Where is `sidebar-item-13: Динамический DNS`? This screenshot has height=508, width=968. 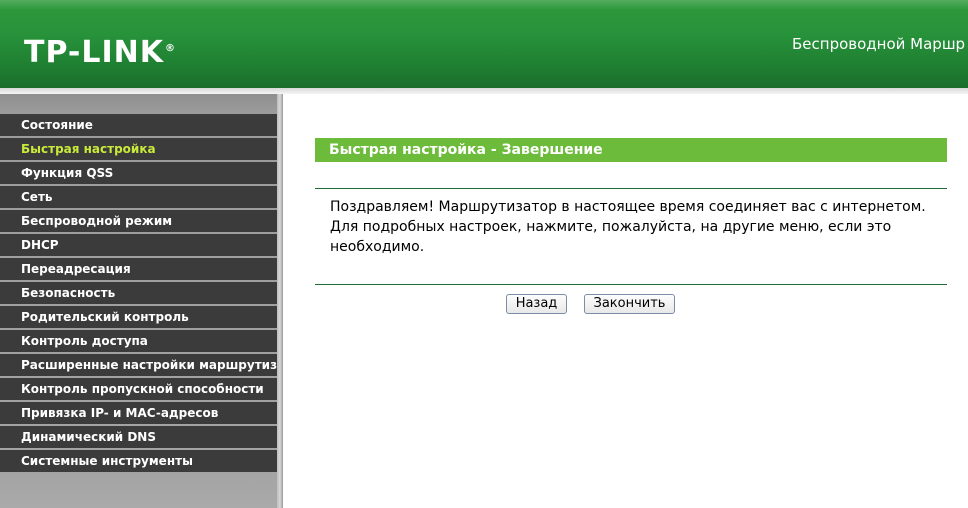
sidebar-item-13: Динамический DNS is located at coordinates (138, 437).